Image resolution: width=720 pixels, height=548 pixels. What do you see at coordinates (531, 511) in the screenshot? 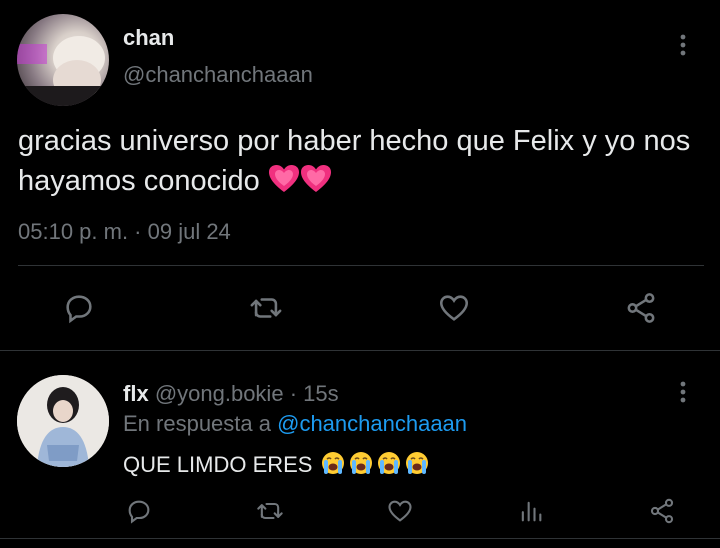
I see `views-icon` at bounding box center [531, 511].